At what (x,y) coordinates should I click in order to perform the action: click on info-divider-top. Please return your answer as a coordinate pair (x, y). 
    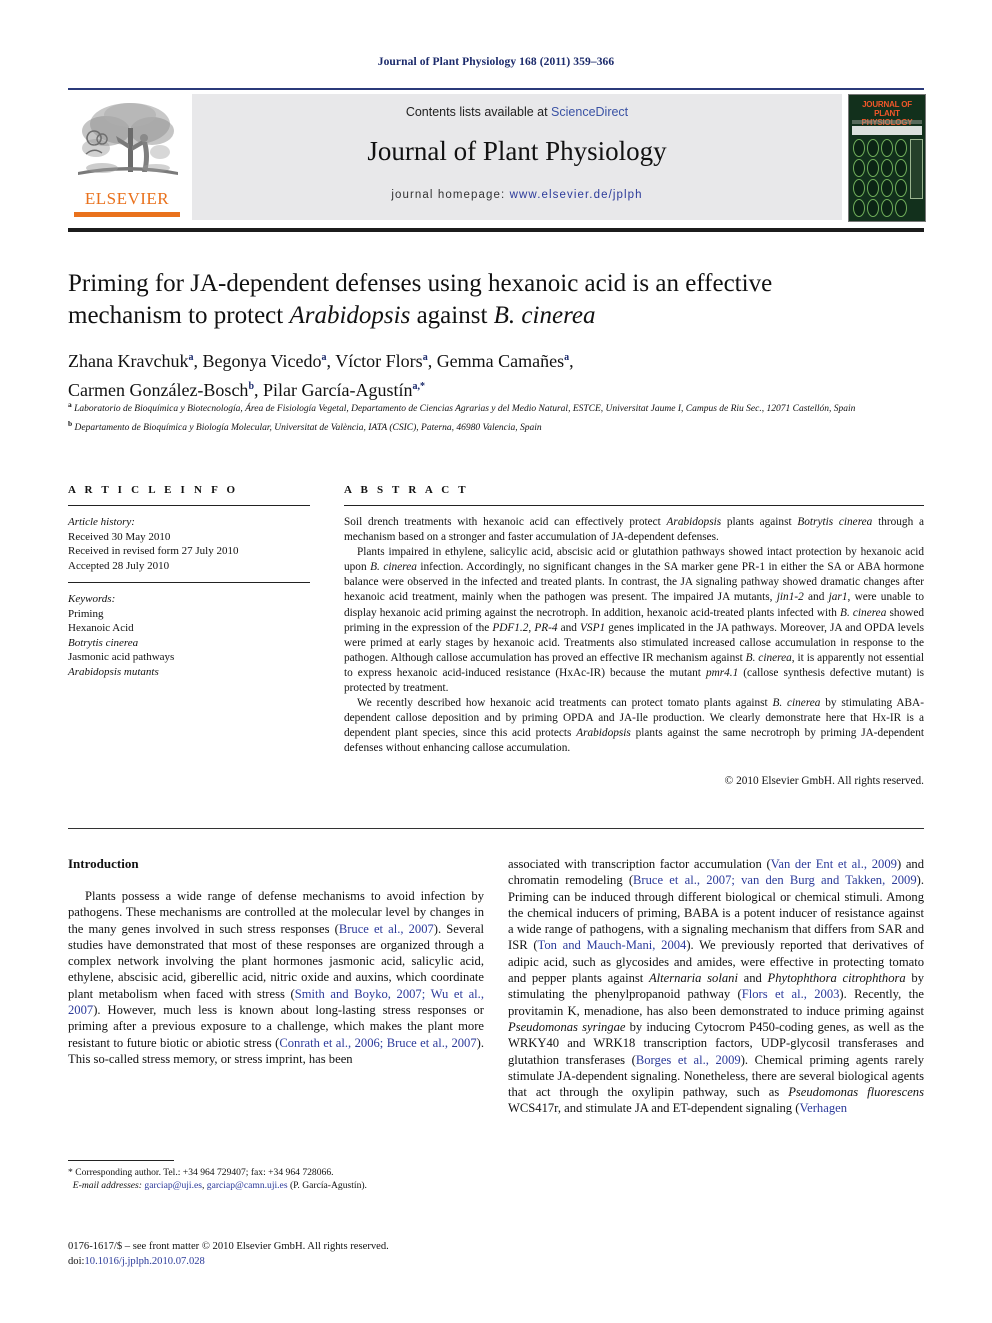
    Looking at the image, I should click on (189, 505).